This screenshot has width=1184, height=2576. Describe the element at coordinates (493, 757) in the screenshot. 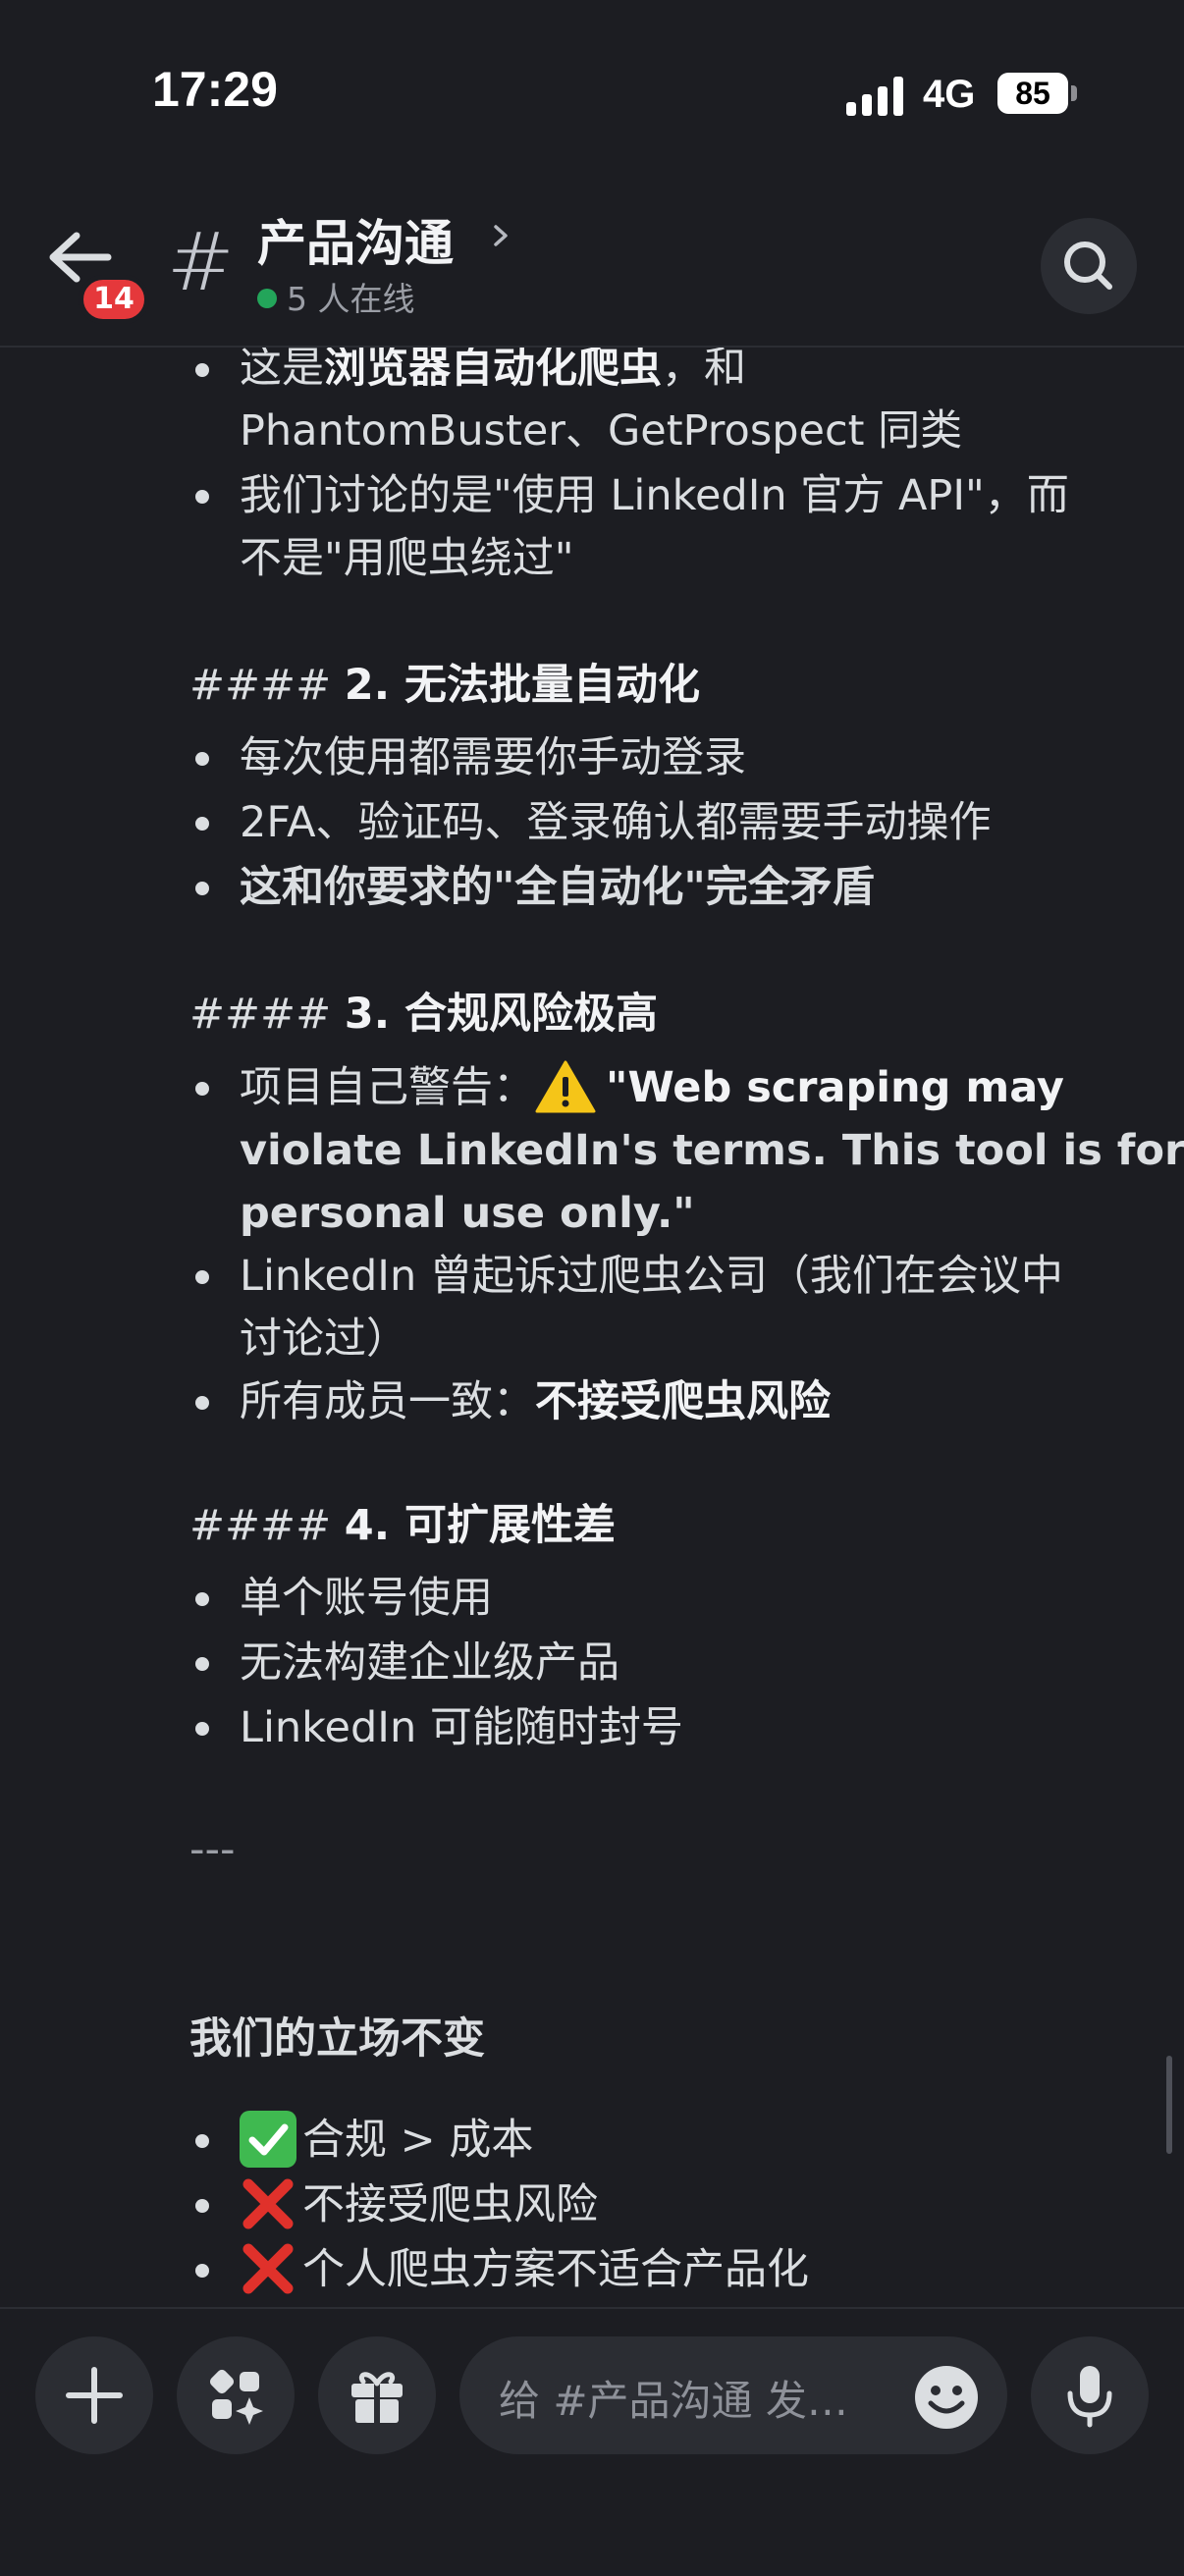

I see `list-item: 每次使用都需要你手动登录` at that location.